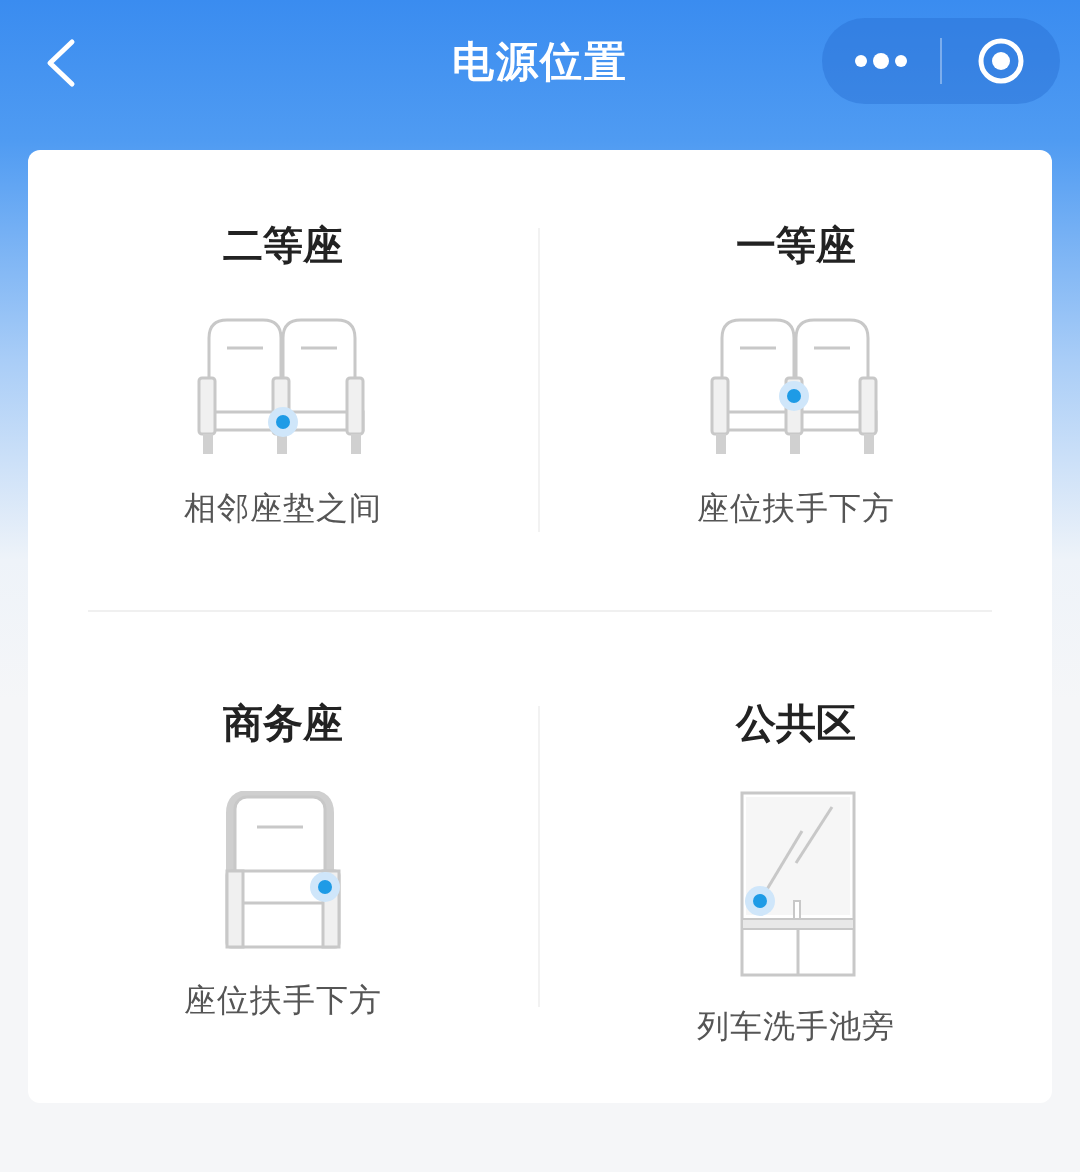  Describe the element at coordinates (283, 508) in the screenshot. I see `socket-location-label: 相邻座垫之间` at that location.